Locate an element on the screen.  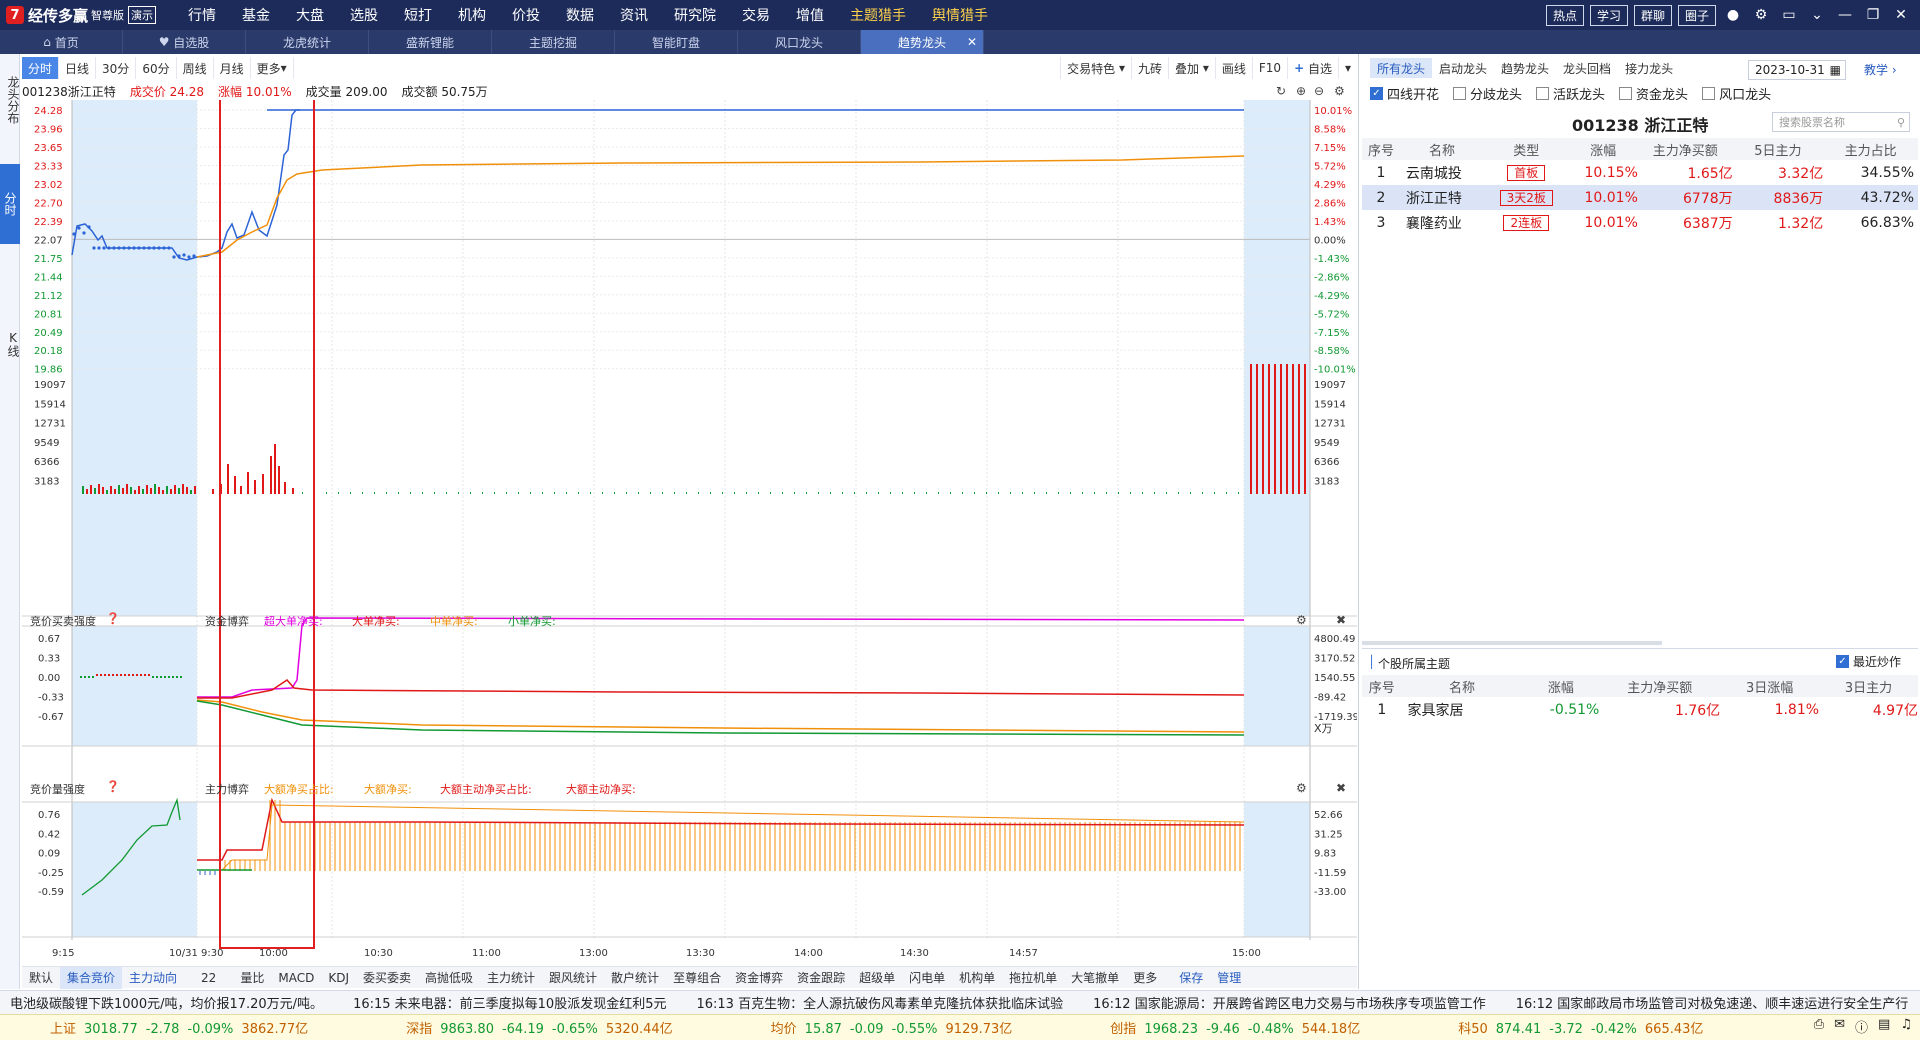
close-icon: ✕ is located at coordinates (1901, 15).